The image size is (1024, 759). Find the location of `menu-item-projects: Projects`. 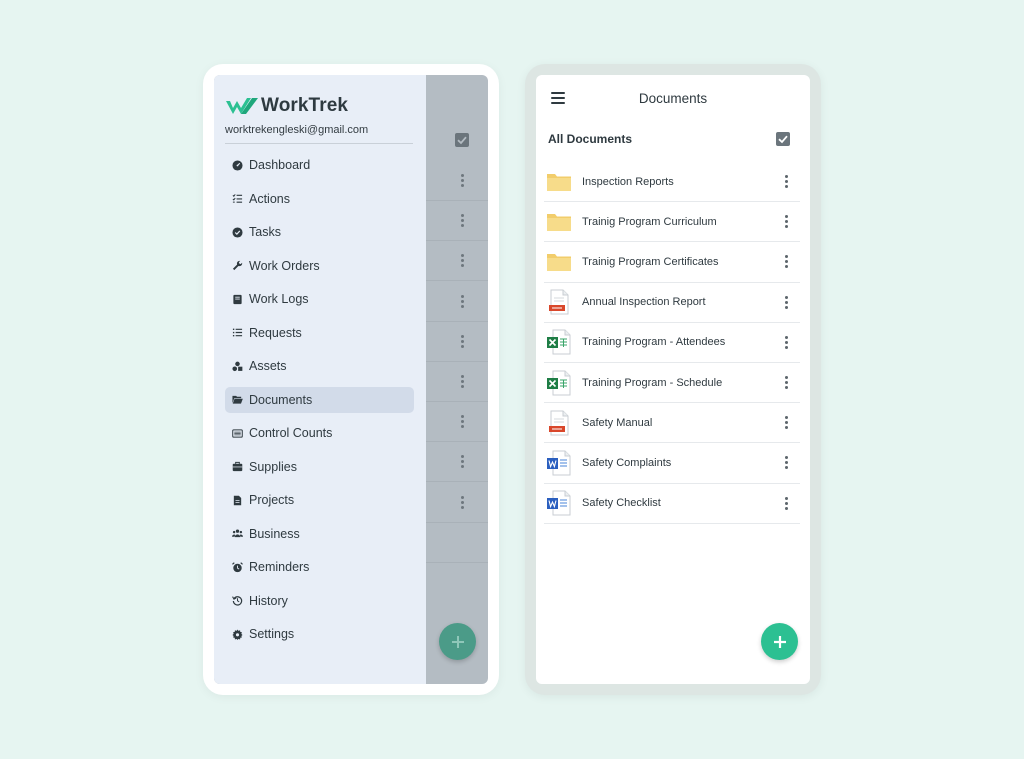

menu-item-projects: Projects is located at coordinates (319, 500).